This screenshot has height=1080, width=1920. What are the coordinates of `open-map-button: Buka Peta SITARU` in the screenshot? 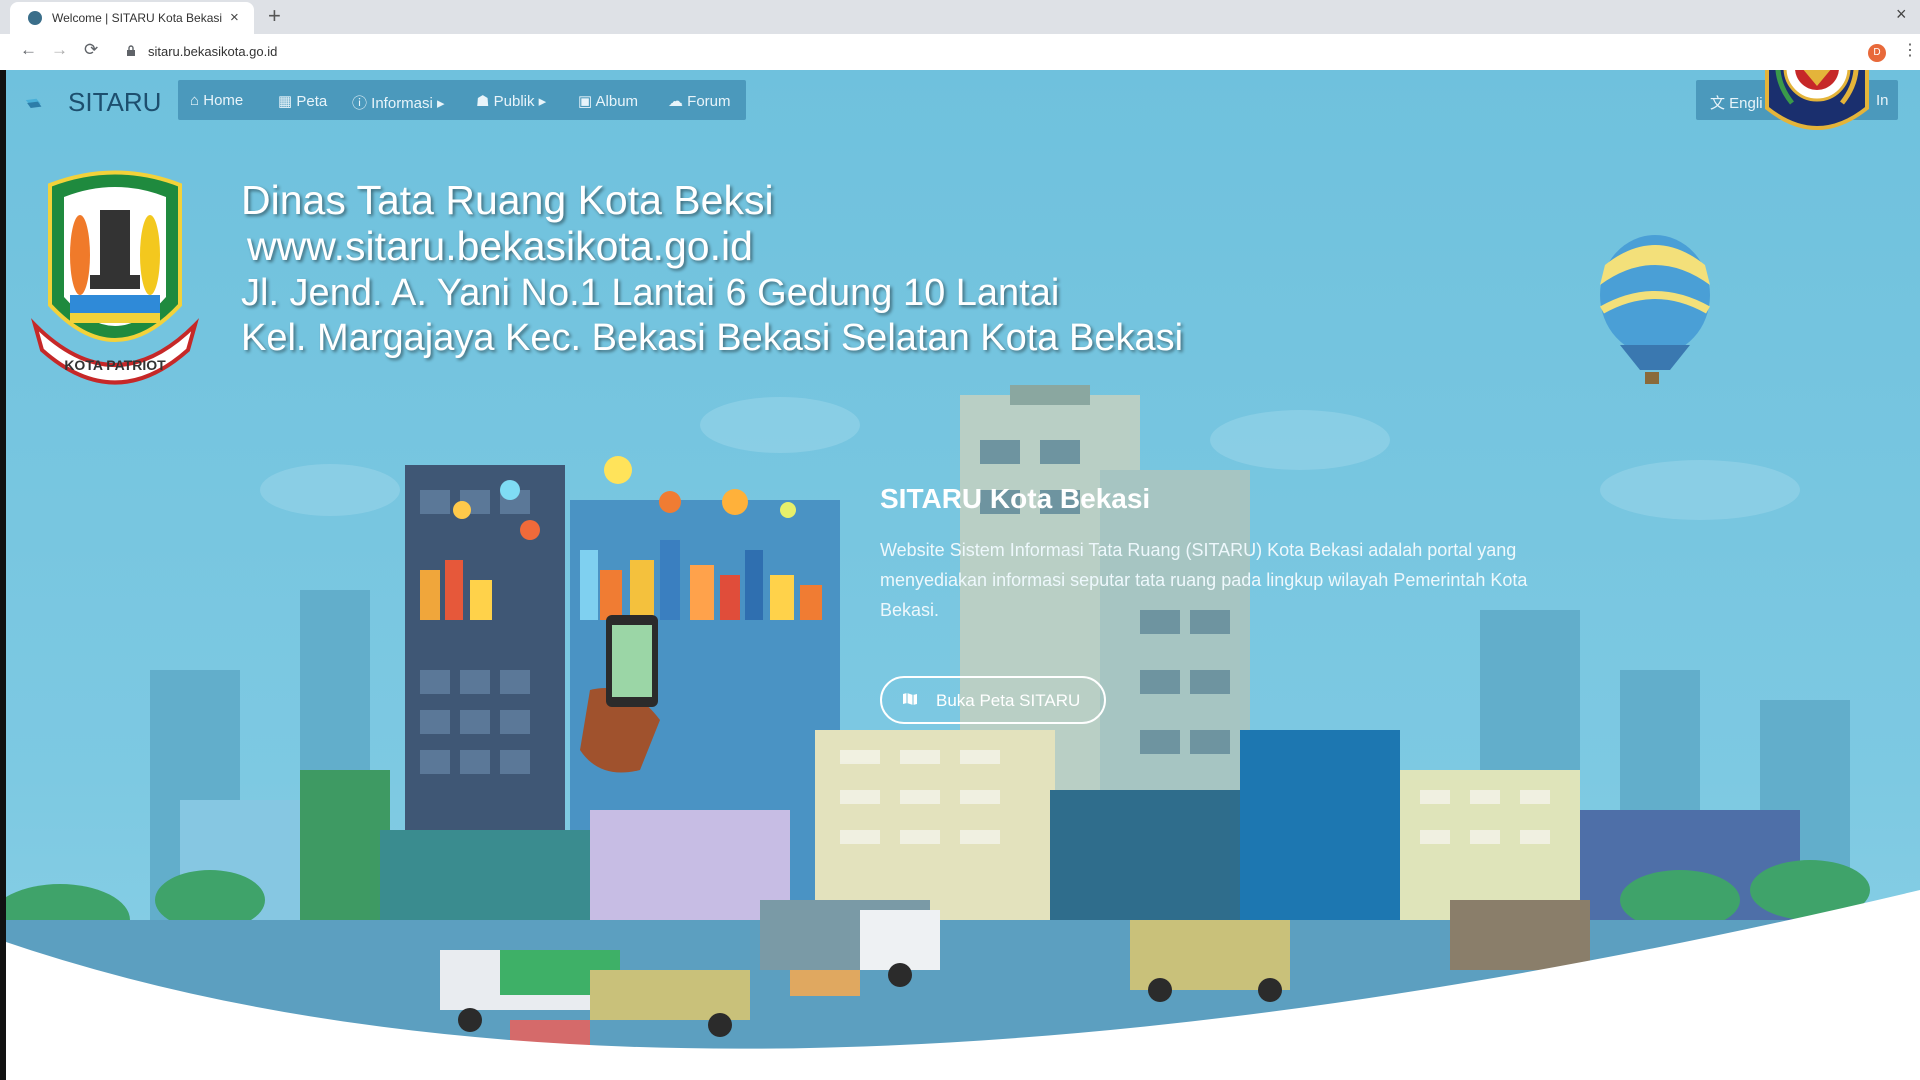 It's located at (993, 700).